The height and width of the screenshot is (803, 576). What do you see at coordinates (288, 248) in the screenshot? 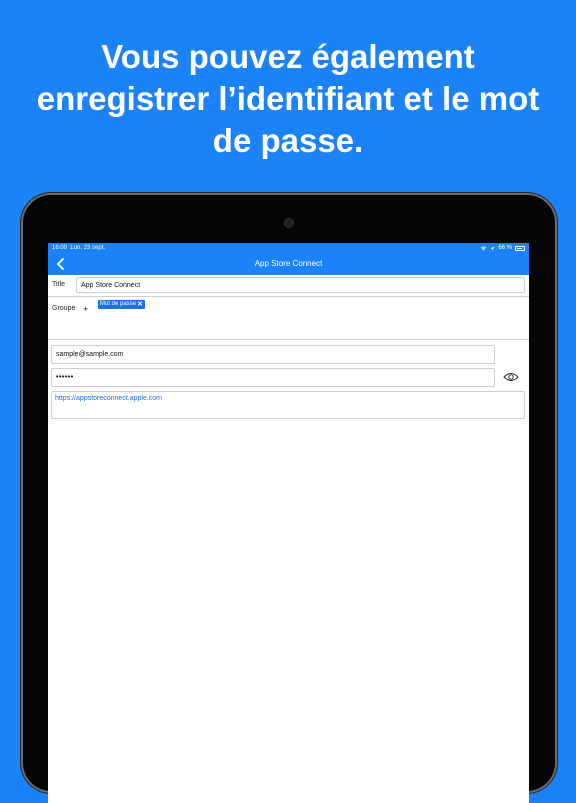
I see `status-bar: 16:00 Lun. 23 sept. 66 %` at bounding box center [288, 248].